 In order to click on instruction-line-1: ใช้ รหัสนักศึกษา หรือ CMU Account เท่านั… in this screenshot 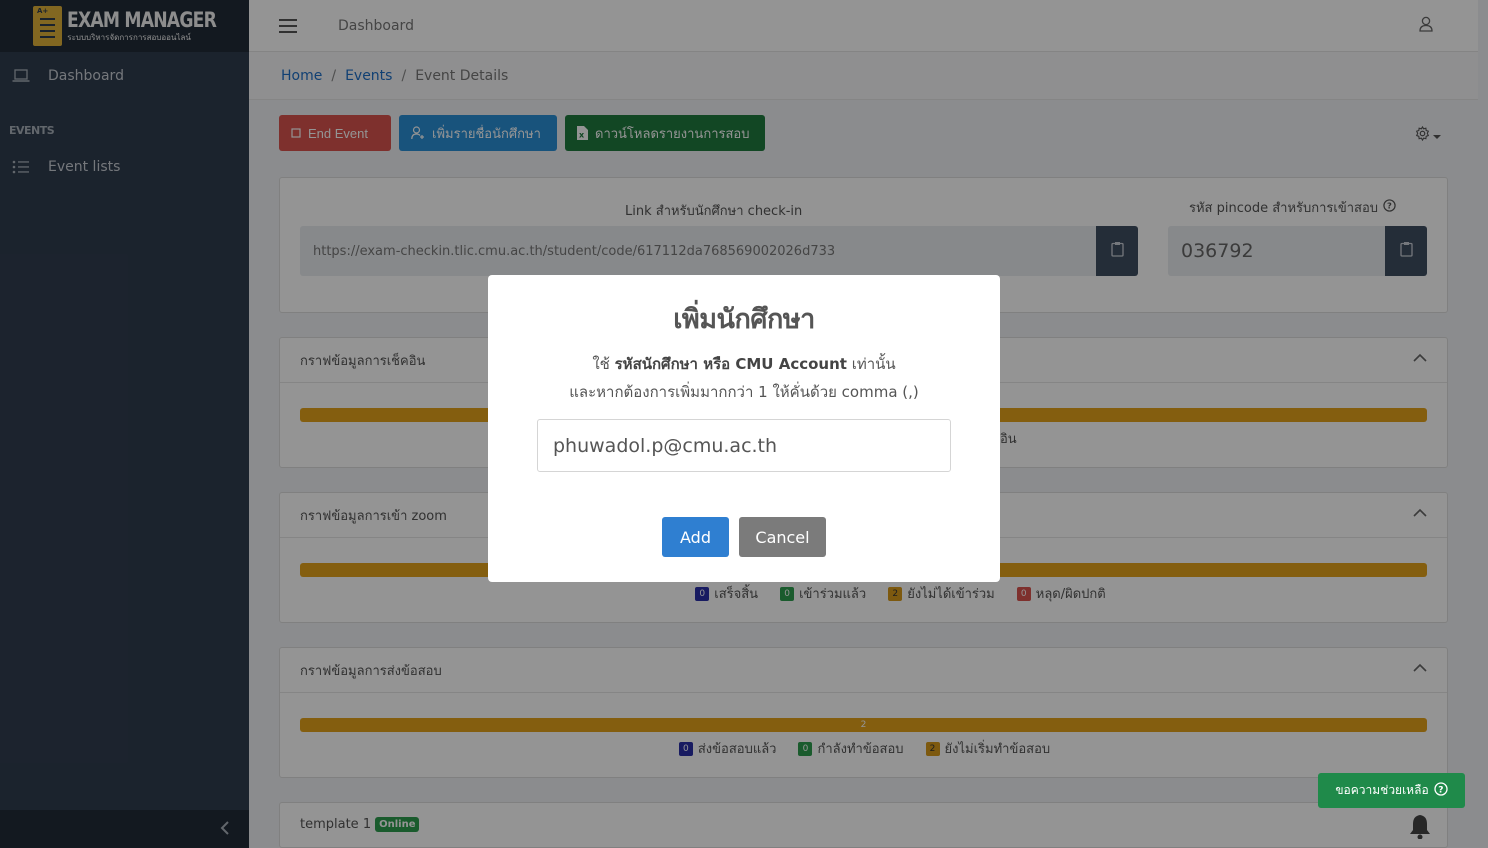, I will do `click(744, 364)`.